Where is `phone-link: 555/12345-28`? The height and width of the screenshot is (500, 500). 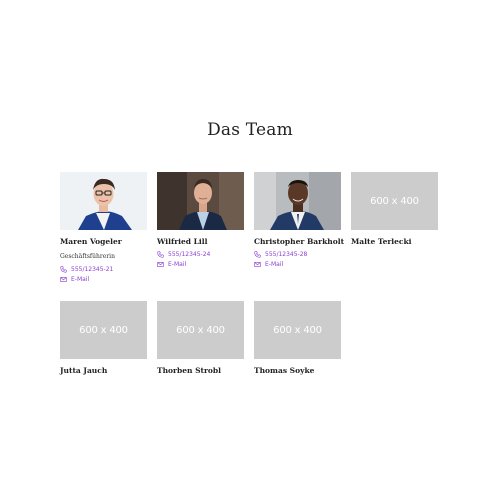
phone-link: 555/12345-28 is located at coordinates (297, 254).